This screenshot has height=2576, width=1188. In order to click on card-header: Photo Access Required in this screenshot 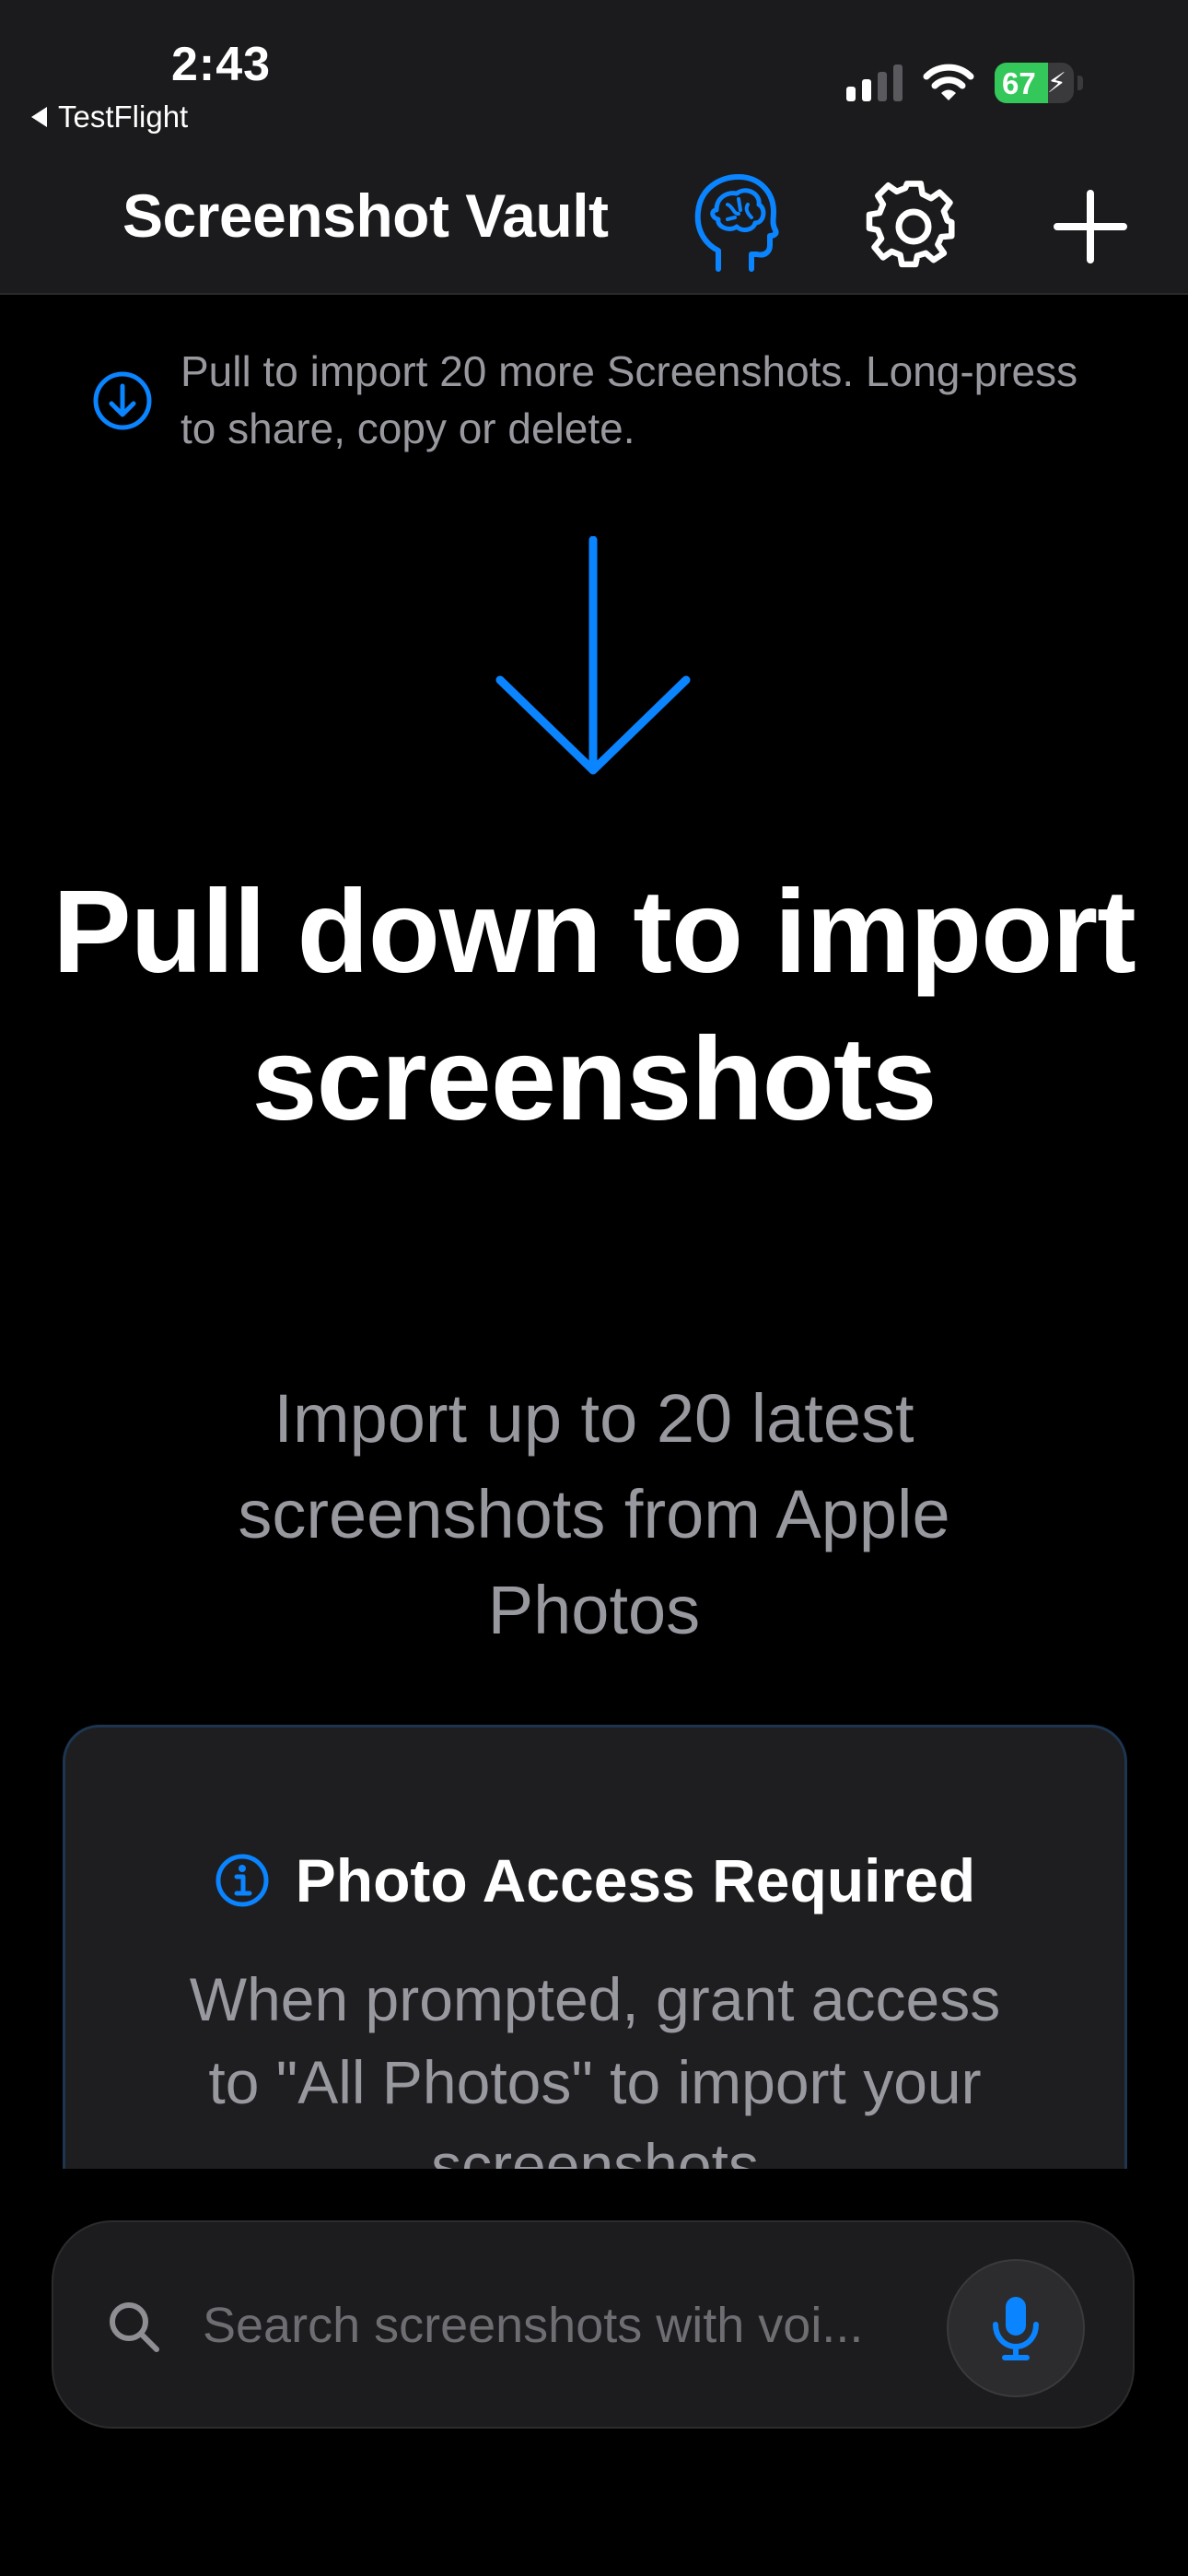, I will do `click(594, 1880)`.